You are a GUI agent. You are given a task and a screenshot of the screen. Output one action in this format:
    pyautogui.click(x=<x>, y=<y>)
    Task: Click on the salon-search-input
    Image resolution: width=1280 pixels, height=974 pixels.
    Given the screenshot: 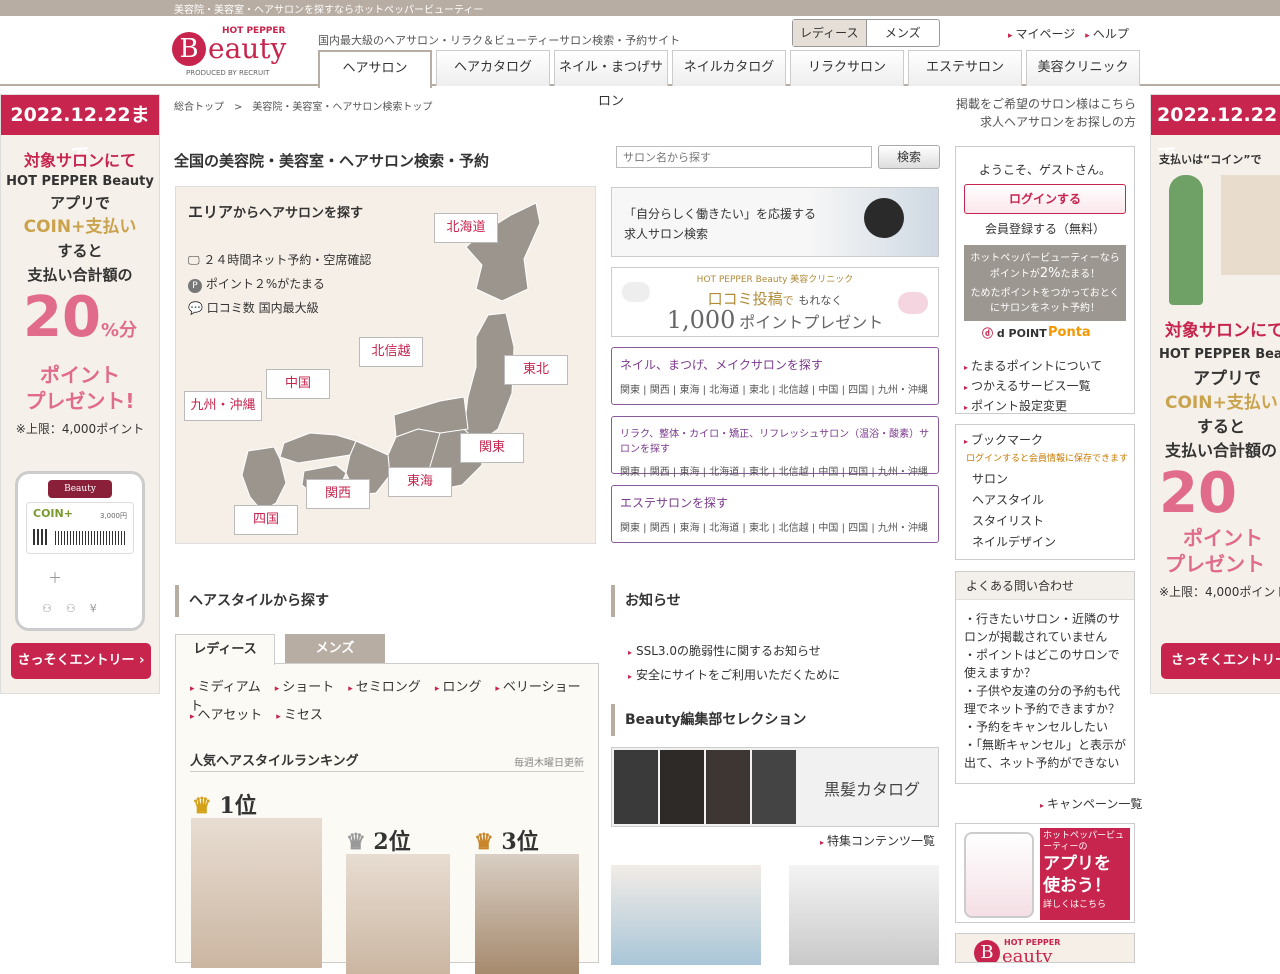 What is the action you would take?
    pyautogui.click(x=744, y=157)
    